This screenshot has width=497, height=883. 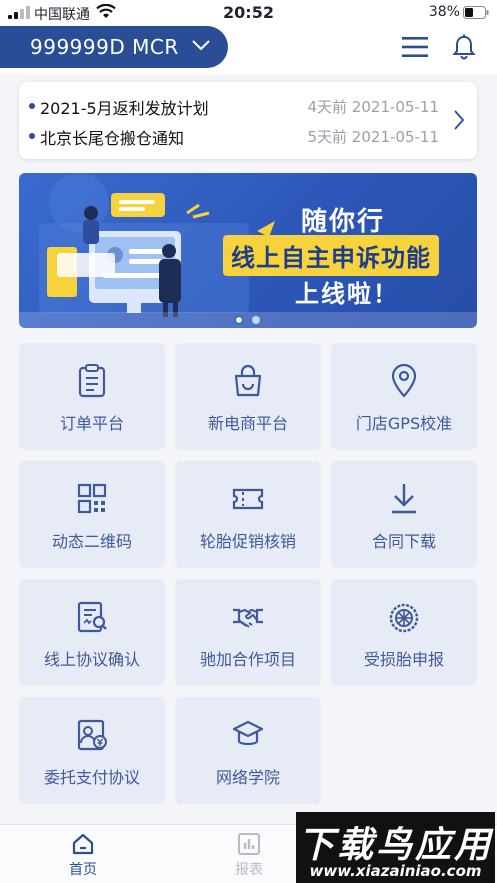 I want to click on notice-date: 4天前 2021-05-11, so click(x=373, y=107).